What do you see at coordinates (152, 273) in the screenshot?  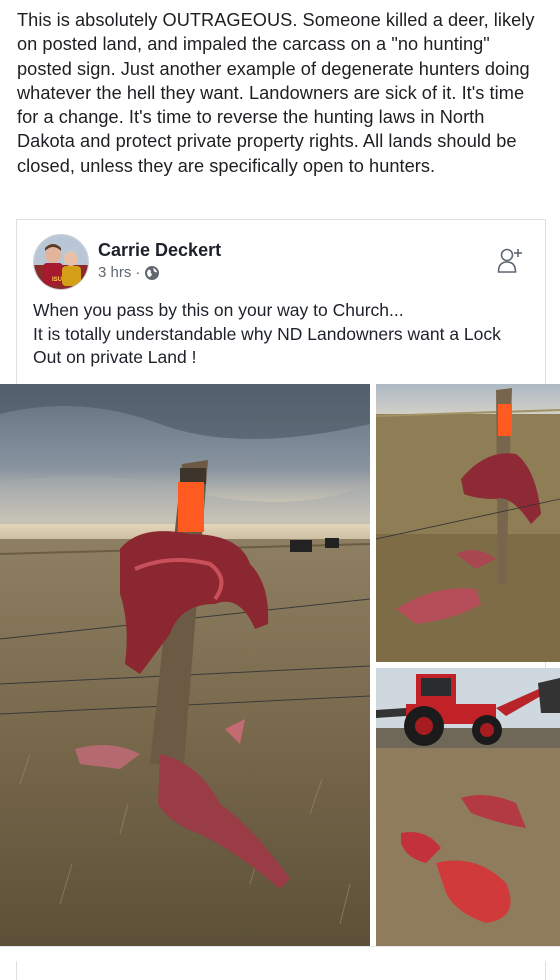 I see `globe-icon` at bounding box center [152, 273].